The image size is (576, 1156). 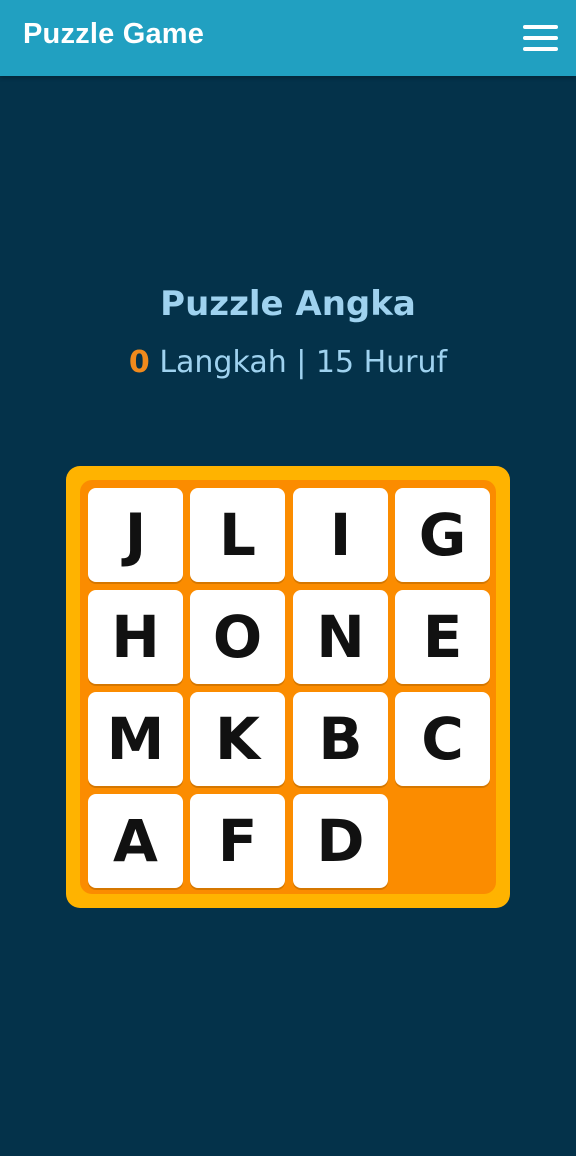 What do you see at coordinates (442, 739) in the screenshot?
I see `puzzle-tile: C` at bounding box center [442, 739].